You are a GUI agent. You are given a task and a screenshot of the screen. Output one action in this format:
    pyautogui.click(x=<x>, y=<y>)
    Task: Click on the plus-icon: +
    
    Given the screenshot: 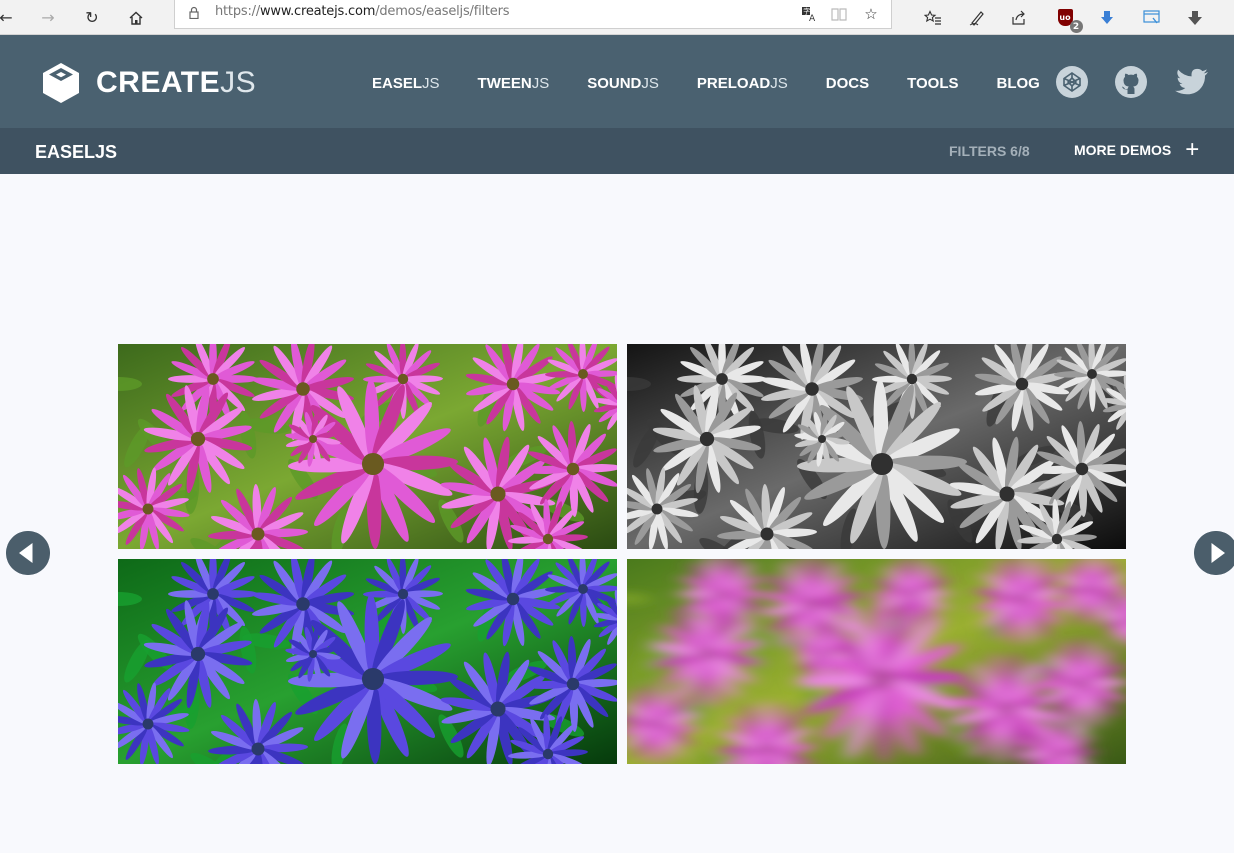 What is the action you would take?
    pyautogui.click(x=1192, y=149)
    